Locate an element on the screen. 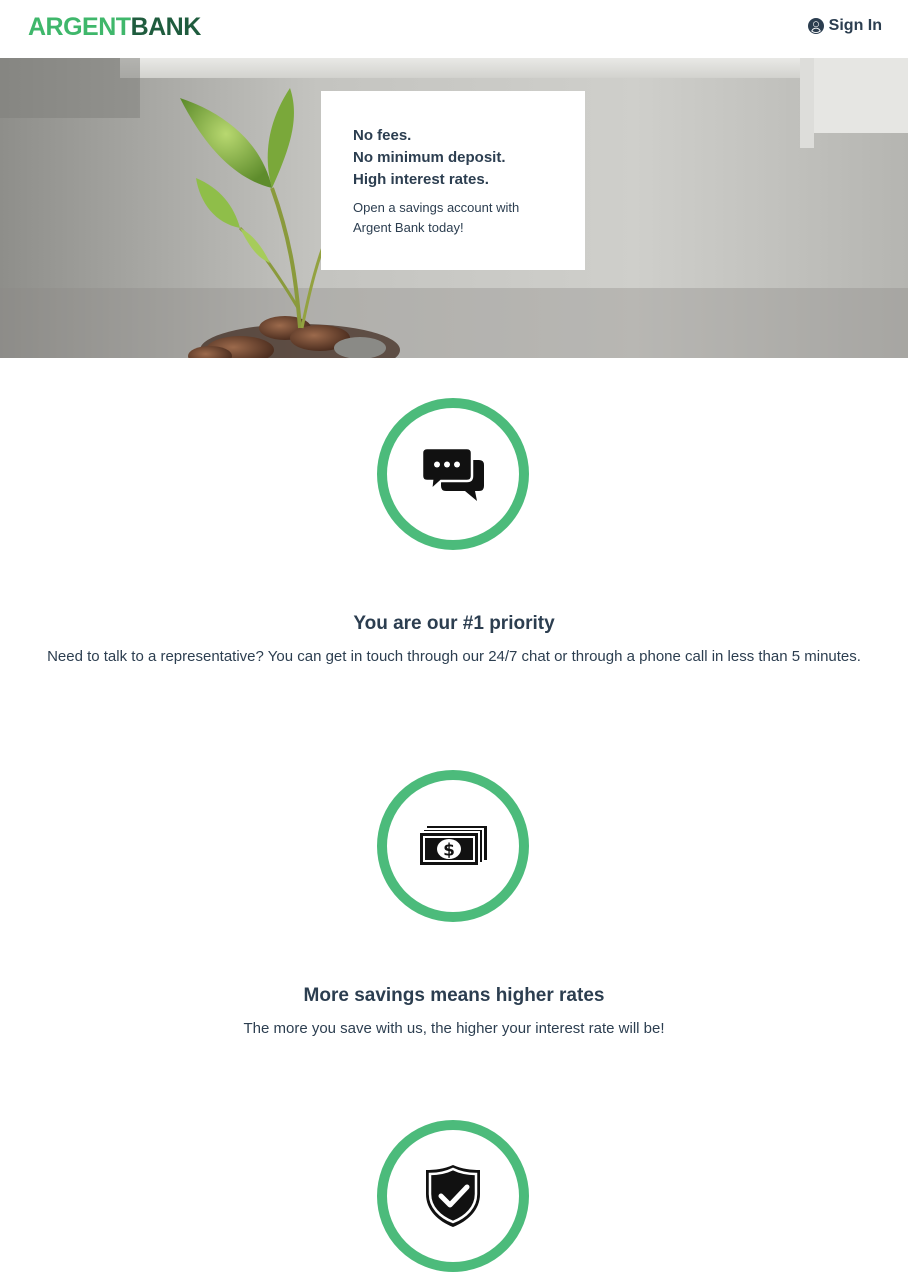 The height and width of the screenshot is (1280, 908). sign-in-link: Sign In is located at coordinates (844, 26).